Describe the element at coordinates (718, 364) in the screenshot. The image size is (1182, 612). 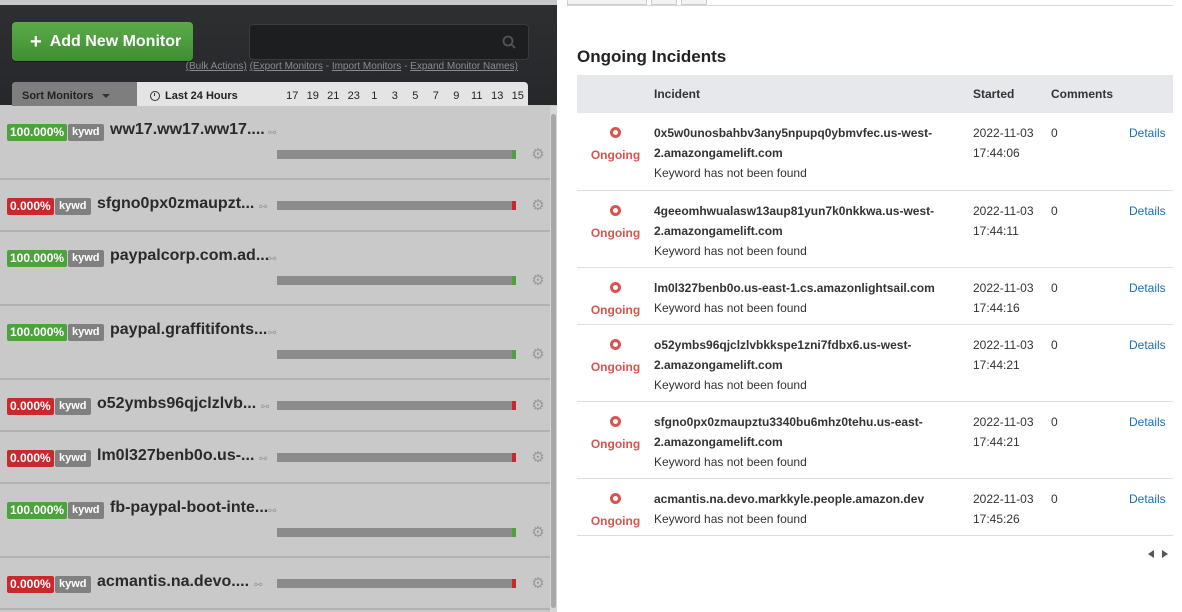
I see `incident-host-cont: 2.amazongamelift.com` at that location.